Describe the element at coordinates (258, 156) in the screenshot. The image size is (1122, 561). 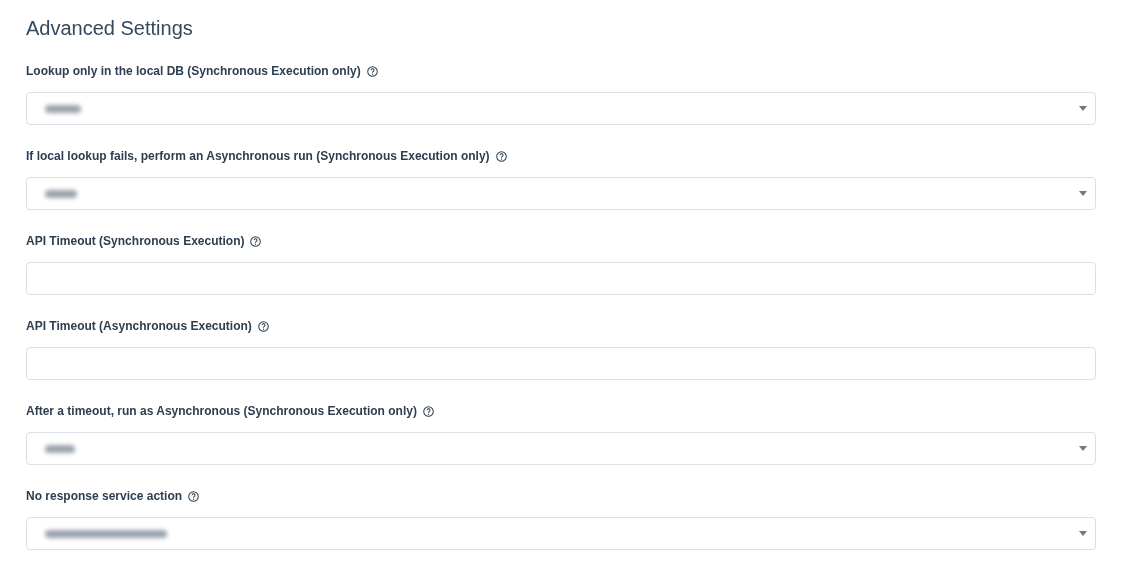
I see `field-label: If local lookup fails, perform an Asynchronous run (Synchronous Execution only)` at that location.